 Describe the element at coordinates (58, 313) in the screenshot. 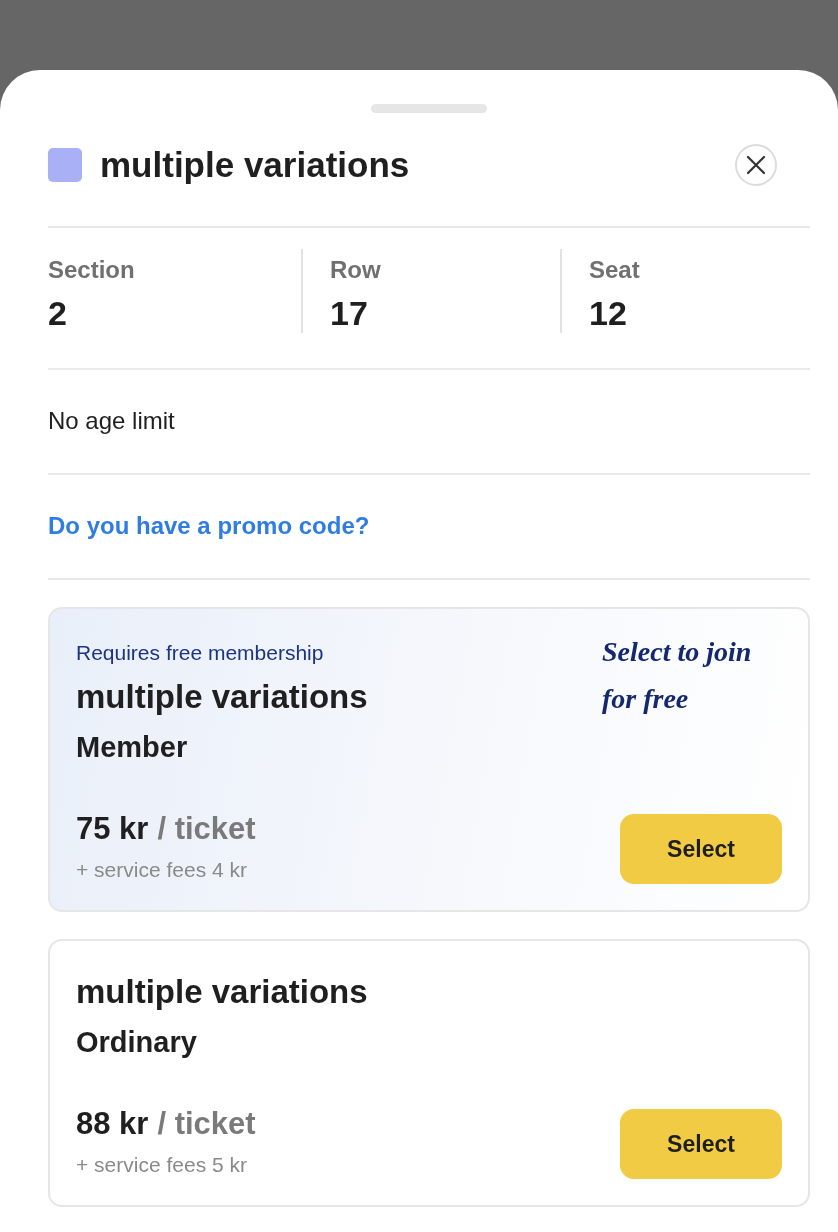

I see `seat-value: 2` at that location.